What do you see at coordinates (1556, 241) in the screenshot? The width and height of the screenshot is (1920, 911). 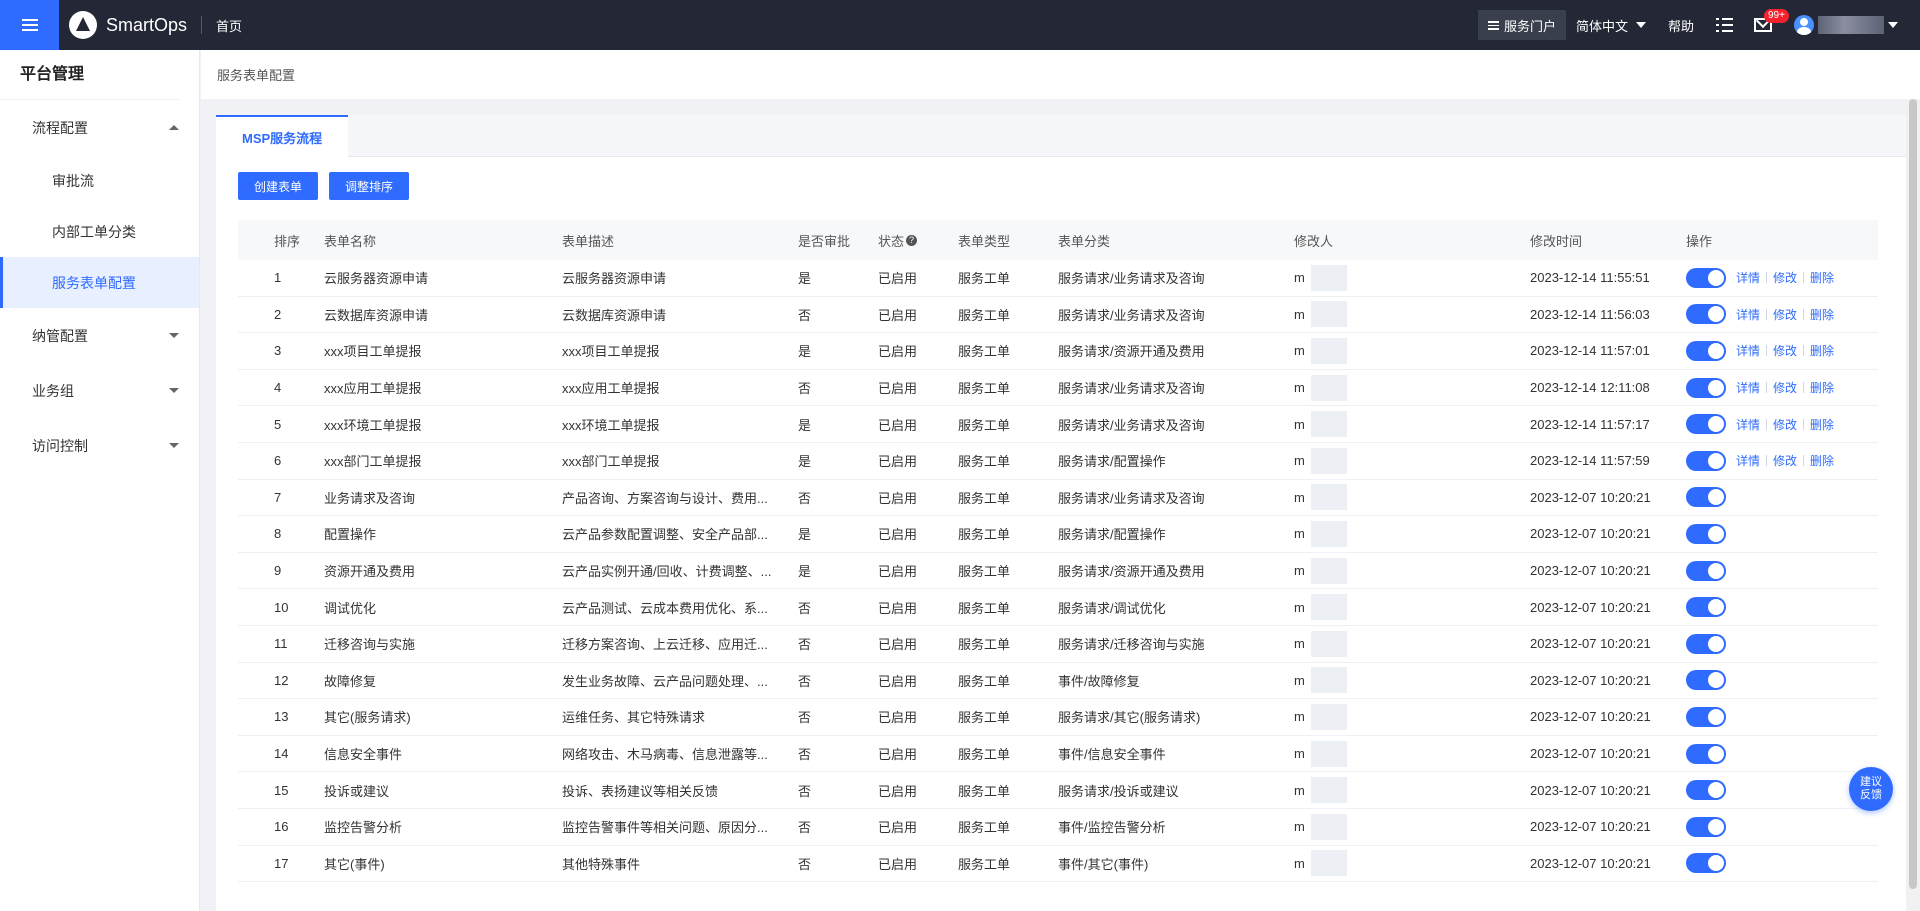 I see `col-header-time: 修改时间` at bounding box center [1556, 241].